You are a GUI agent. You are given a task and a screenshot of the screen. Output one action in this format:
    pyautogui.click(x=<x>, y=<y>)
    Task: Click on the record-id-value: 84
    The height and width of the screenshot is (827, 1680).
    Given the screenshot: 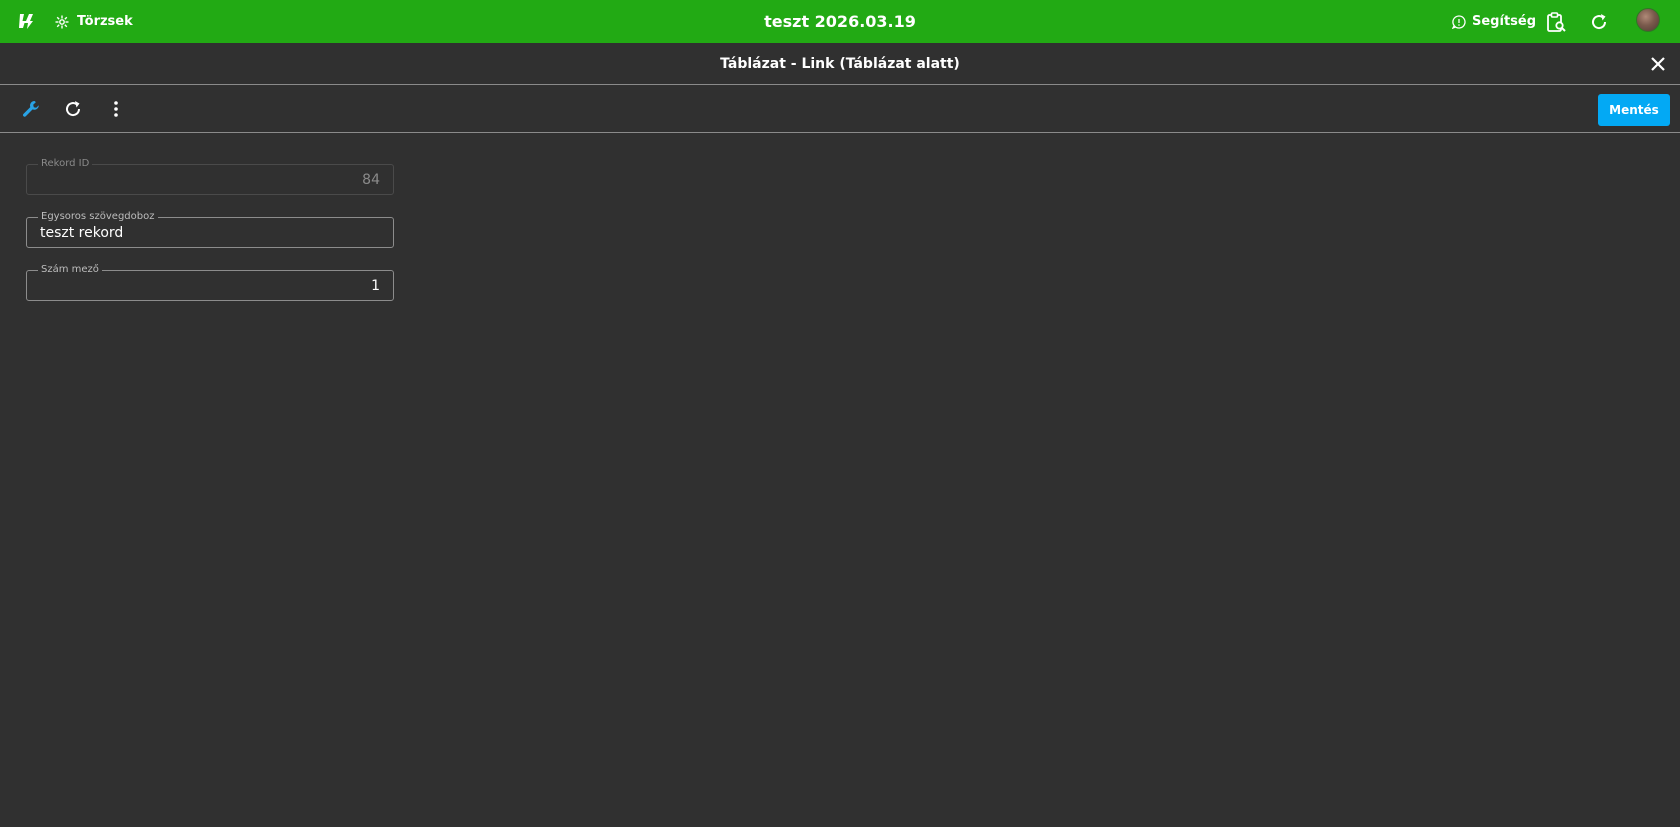 What is the action you would take?
    pyautogui.click(x=371, y=180)
    